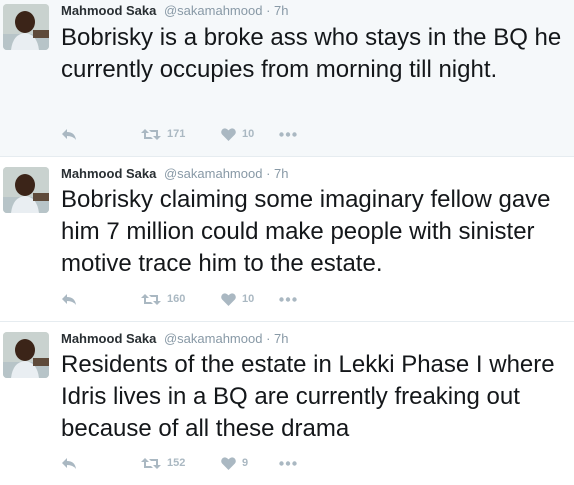 The width and height of the screenshot is (574, 485). I want to click on retweet-count: 171, so click(176, 134).